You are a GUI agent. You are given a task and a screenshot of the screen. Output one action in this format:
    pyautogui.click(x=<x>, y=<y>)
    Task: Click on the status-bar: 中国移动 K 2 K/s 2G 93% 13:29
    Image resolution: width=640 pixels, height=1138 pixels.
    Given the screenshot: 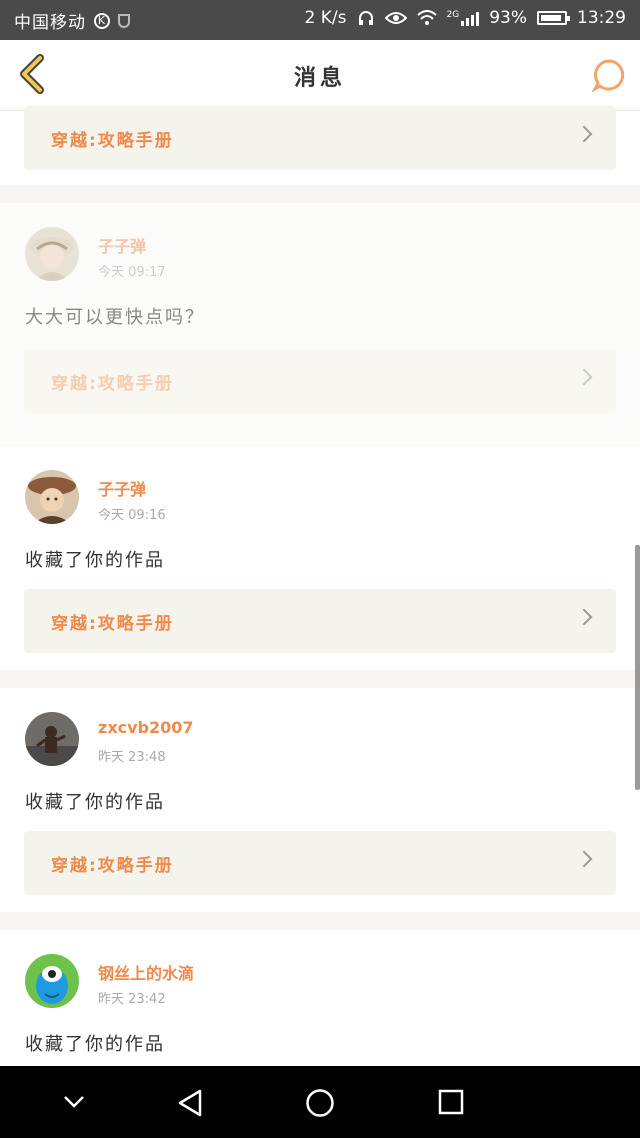 What is the action you would take?
    pyautogui.click(x=320, y=20)
    